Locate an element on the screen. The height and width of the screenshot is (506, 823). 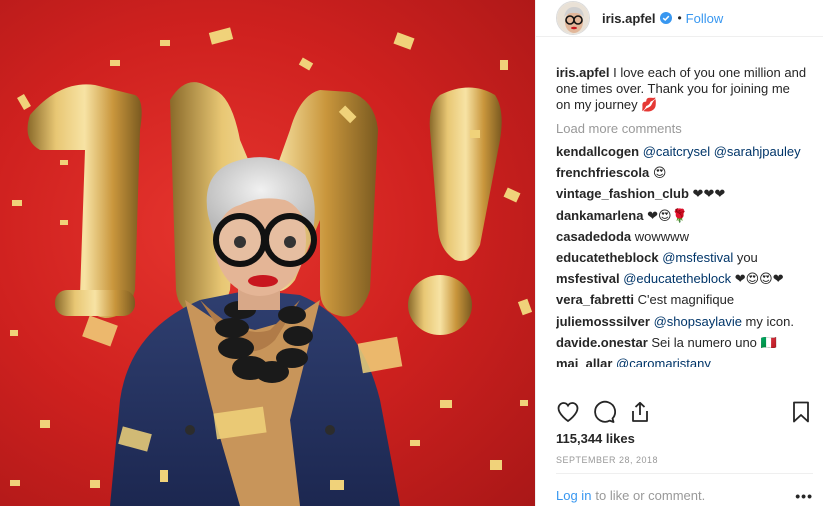
post-date: SEPTEMBER 28, 2018 is located at coordinates (607, 460).